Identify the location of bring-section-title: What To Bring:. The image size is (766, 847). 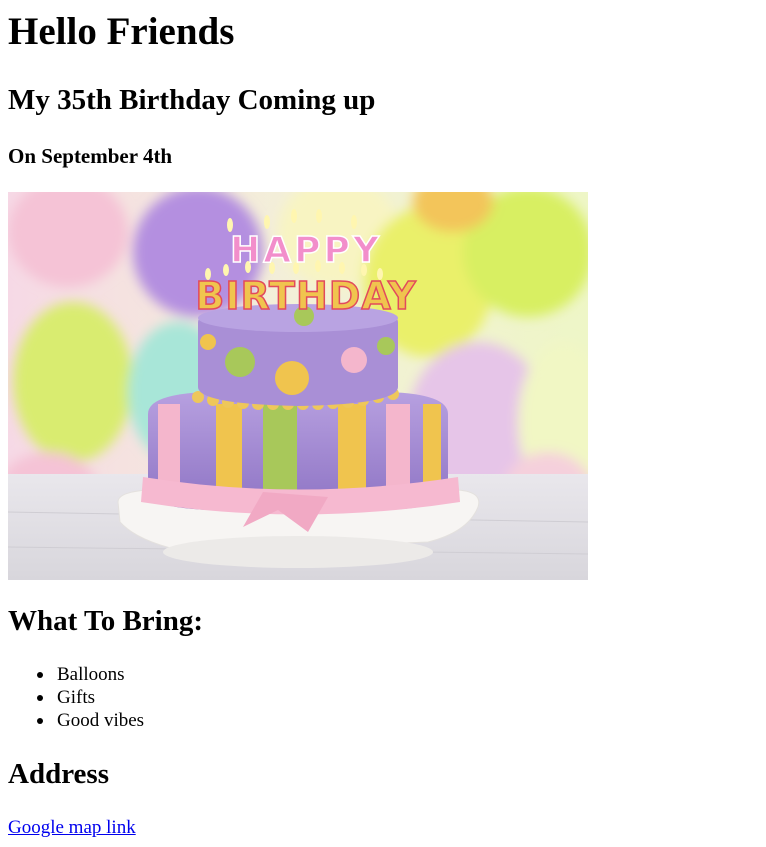
(105, 621).